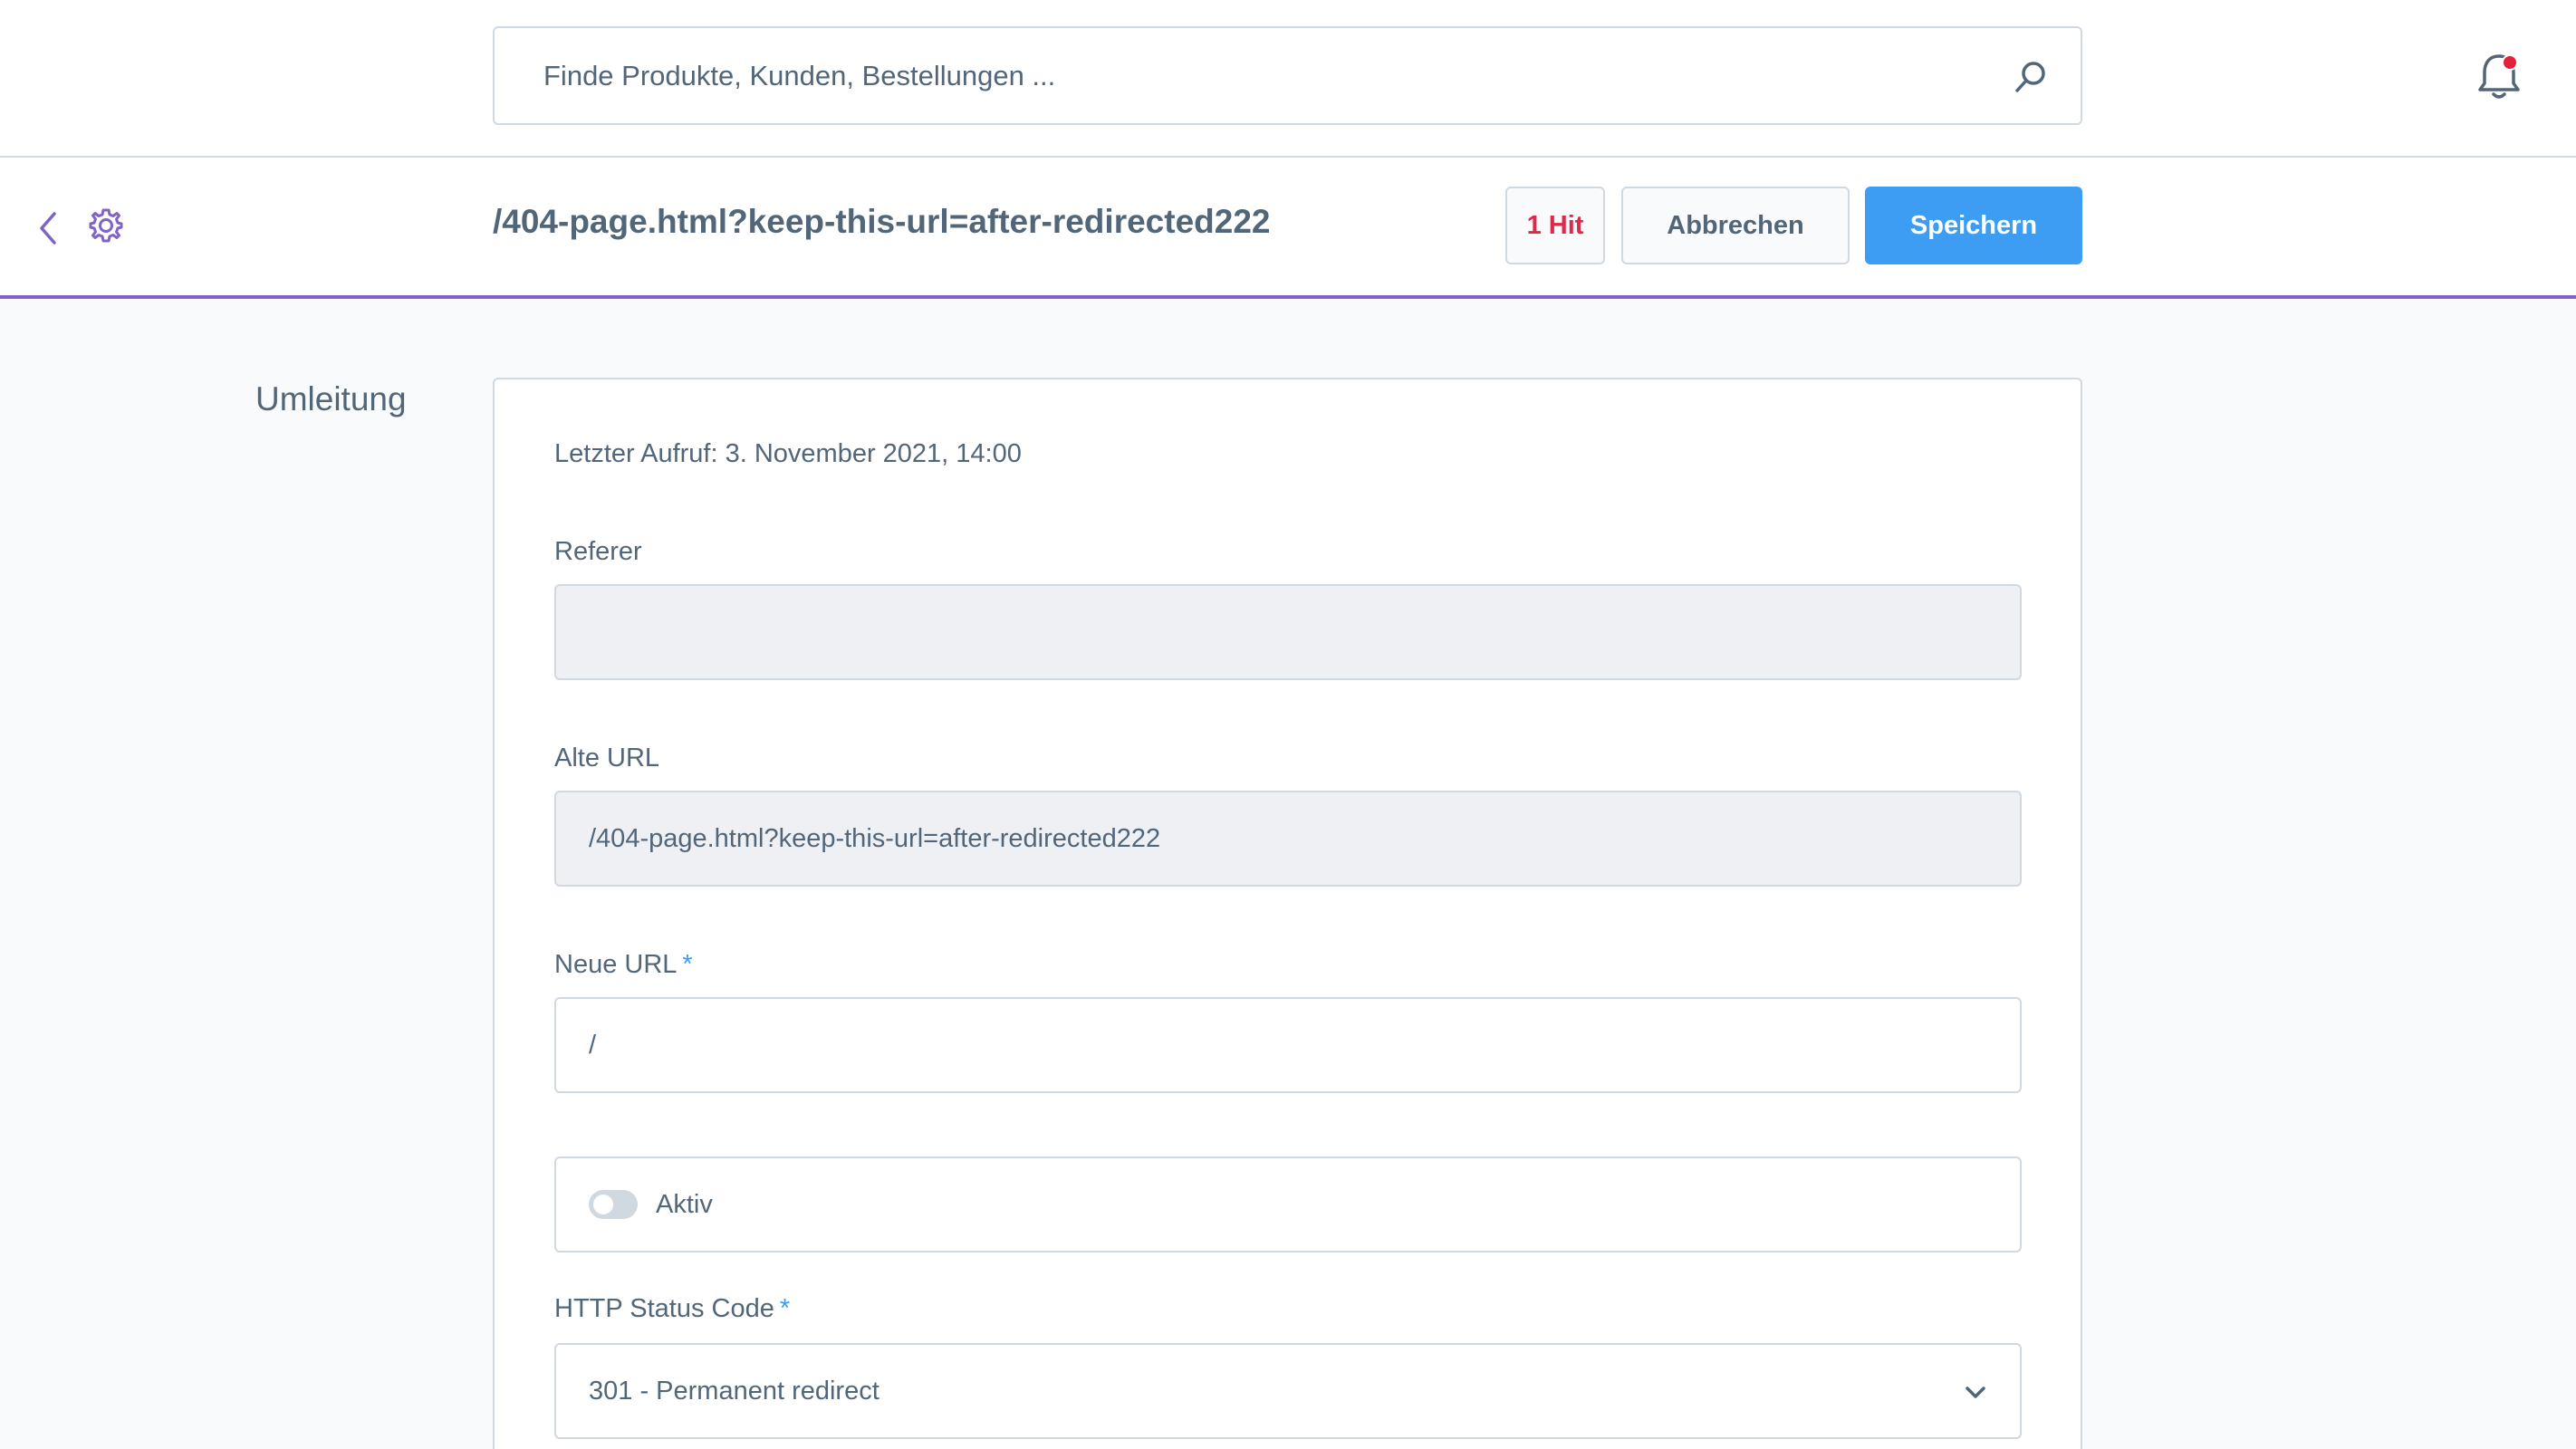 The image size is (2576, 1449). Describe the element at coordinates (48, 228) in the screenshot. I see `back-arrow-icon` at that location.